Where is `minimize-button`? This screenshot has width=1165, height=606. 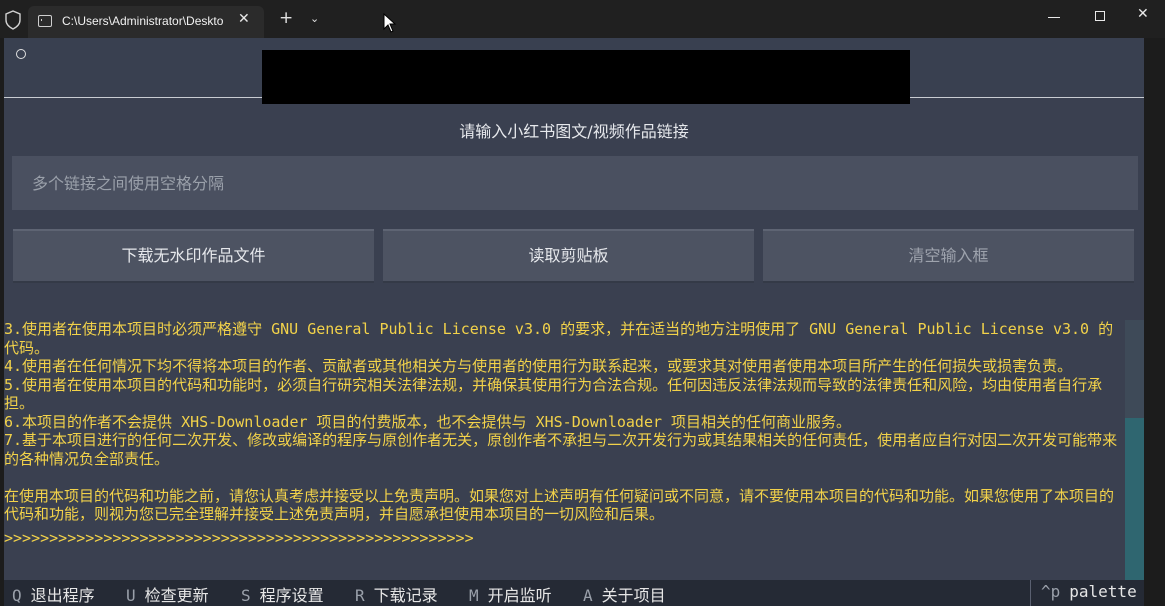 minimize-button is located at coordinates (1054, 17).